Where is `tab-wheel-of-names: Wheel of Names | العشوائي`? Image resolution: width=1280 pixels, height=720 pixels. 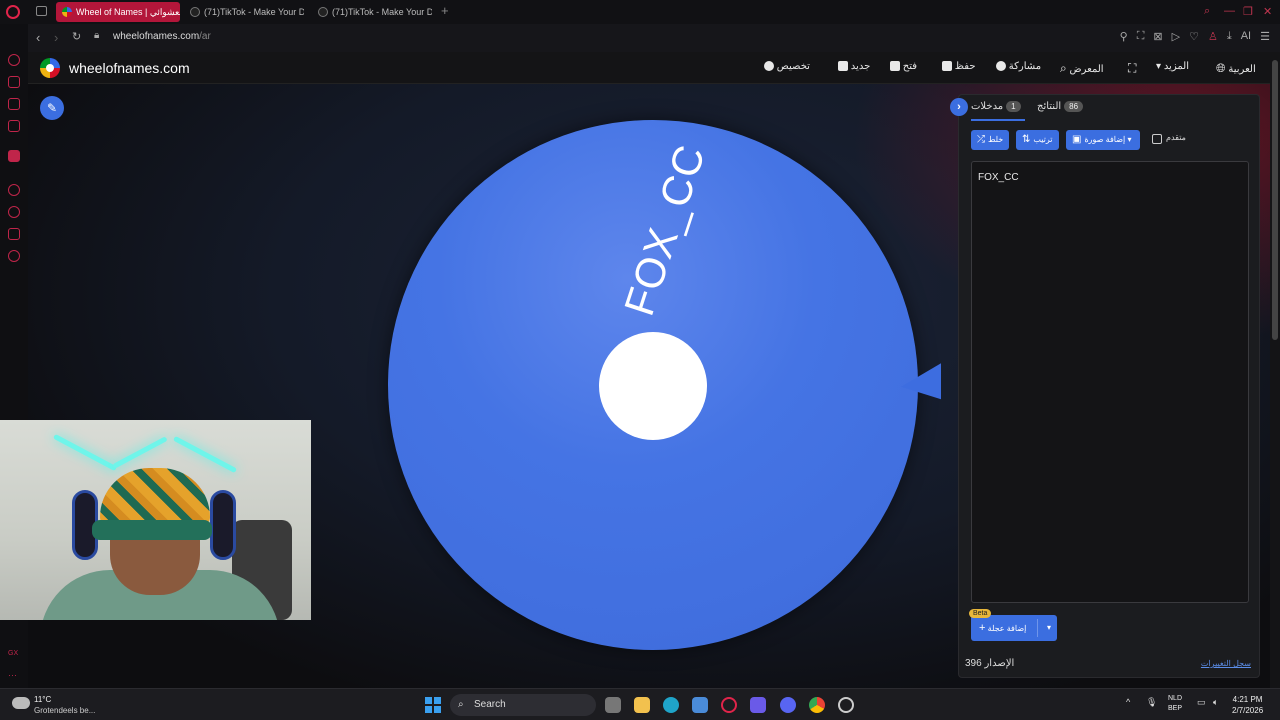 tab-wheel-of-names: Wheel of Names | العشوائي is located at coordinates (118, 12).